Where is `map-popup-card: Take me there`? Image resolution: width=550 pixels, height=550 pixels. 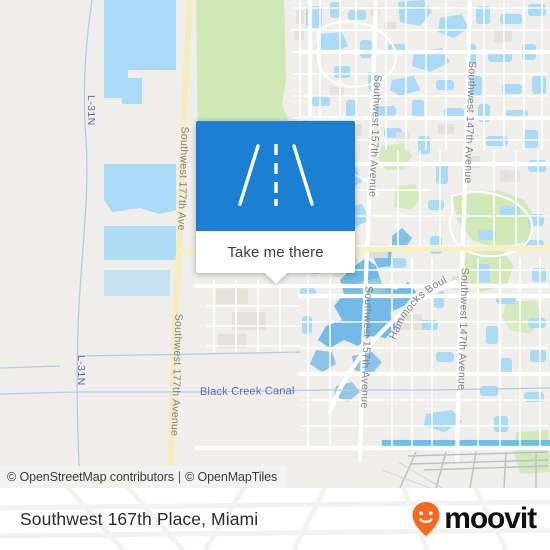 map-popup-card: Take me there is located at coordinates (275, 202).